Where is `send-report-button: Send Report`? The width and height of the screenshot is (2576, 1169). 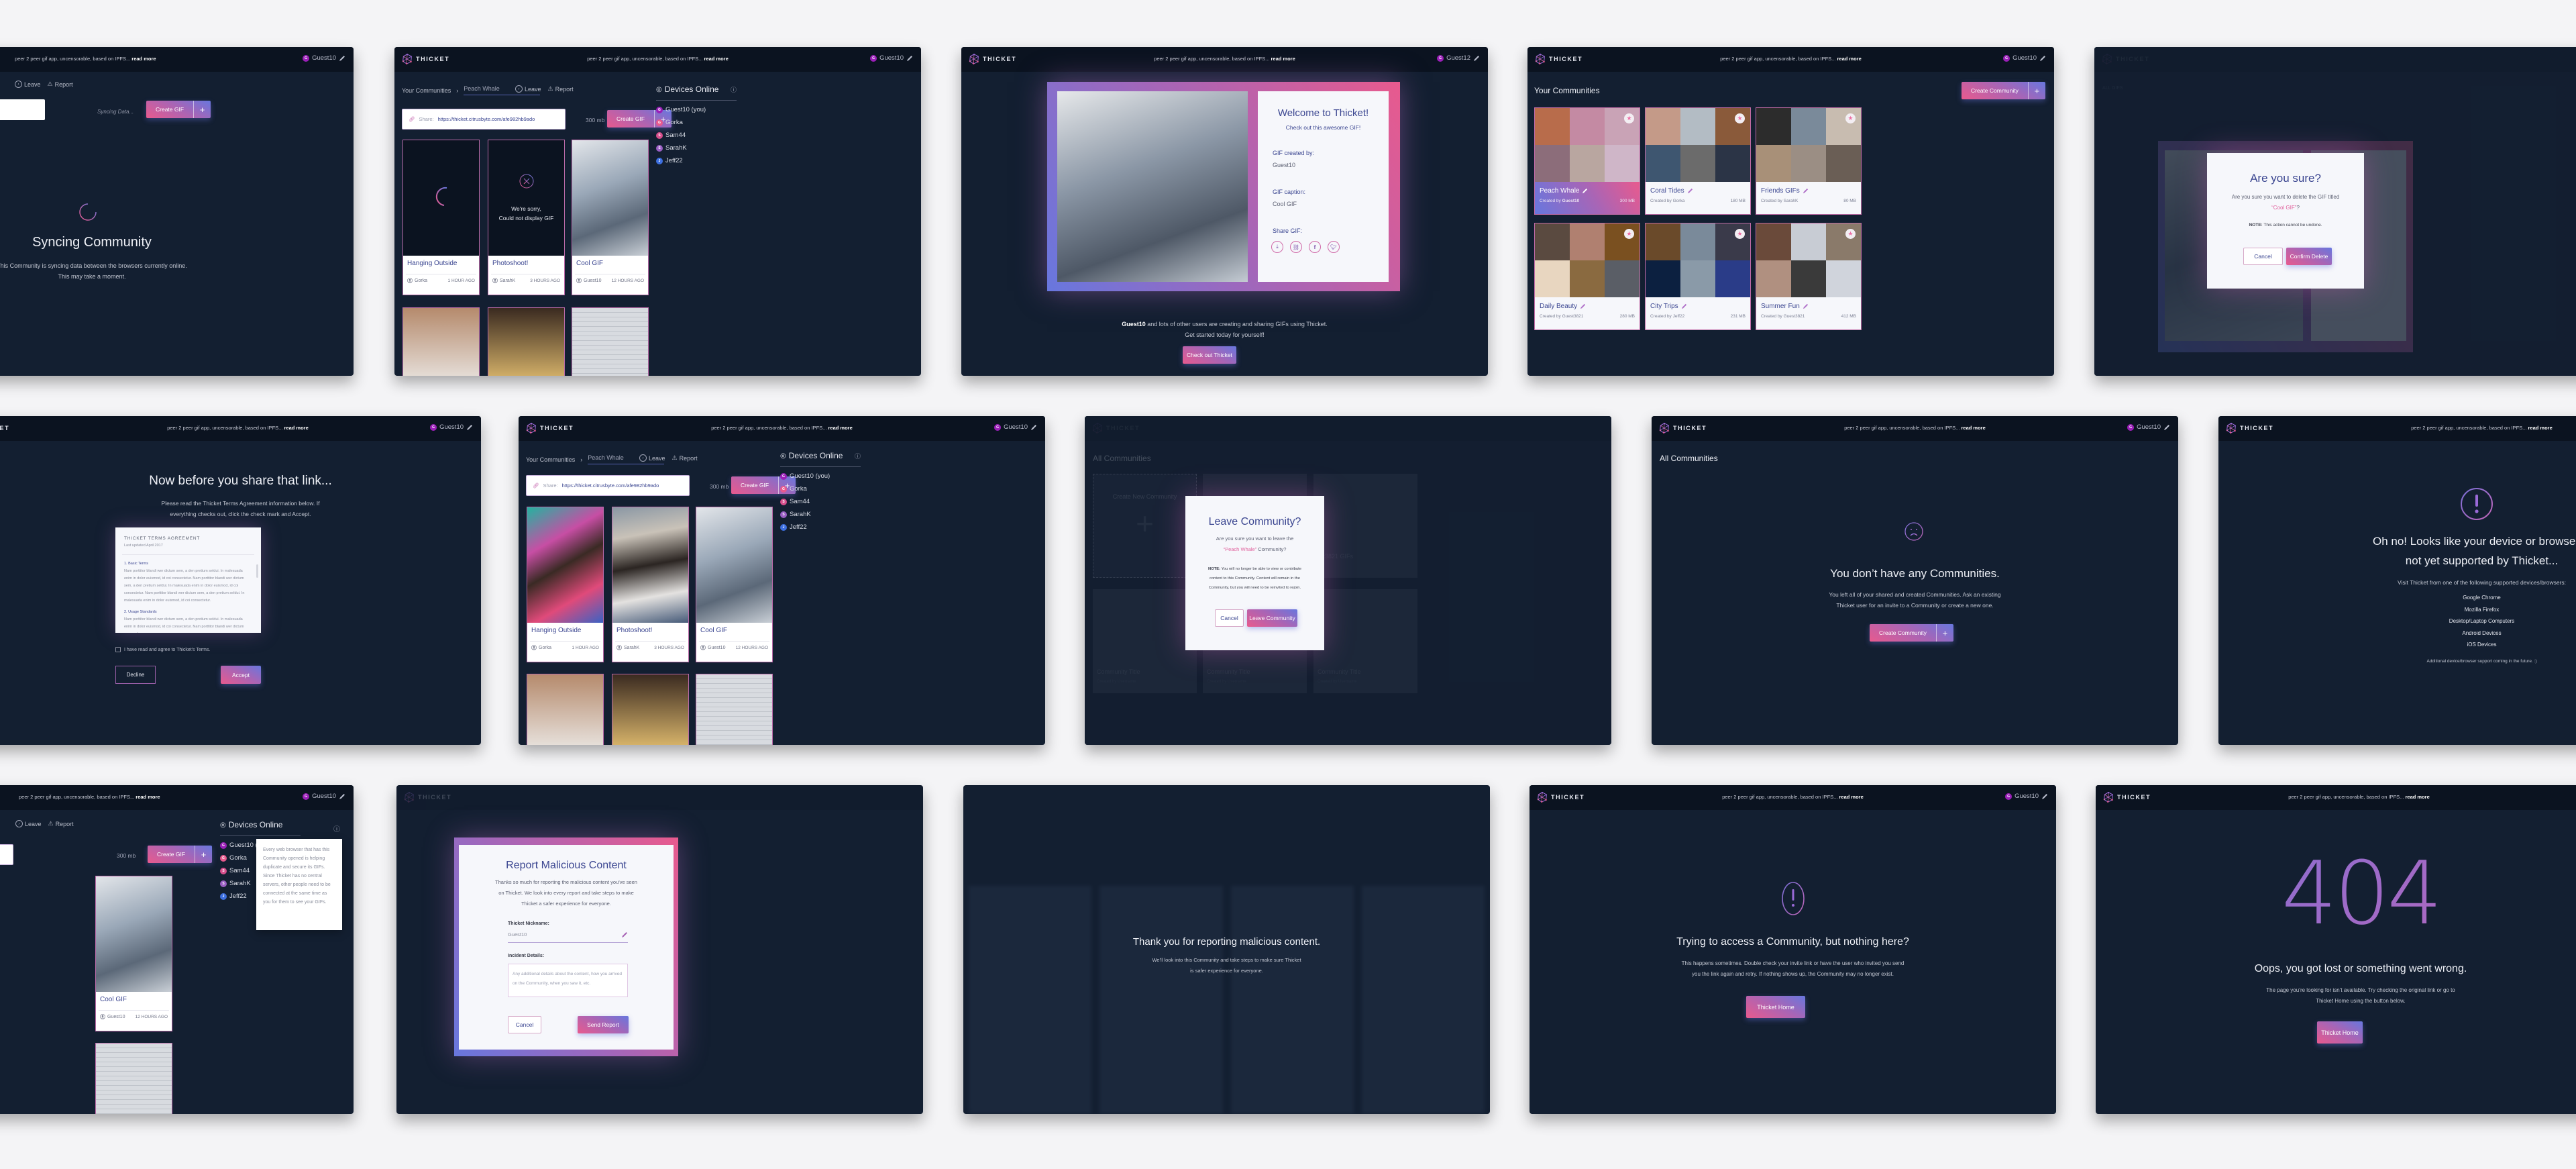
send-report-button: Send Report is located at coordinates (603, 1024).